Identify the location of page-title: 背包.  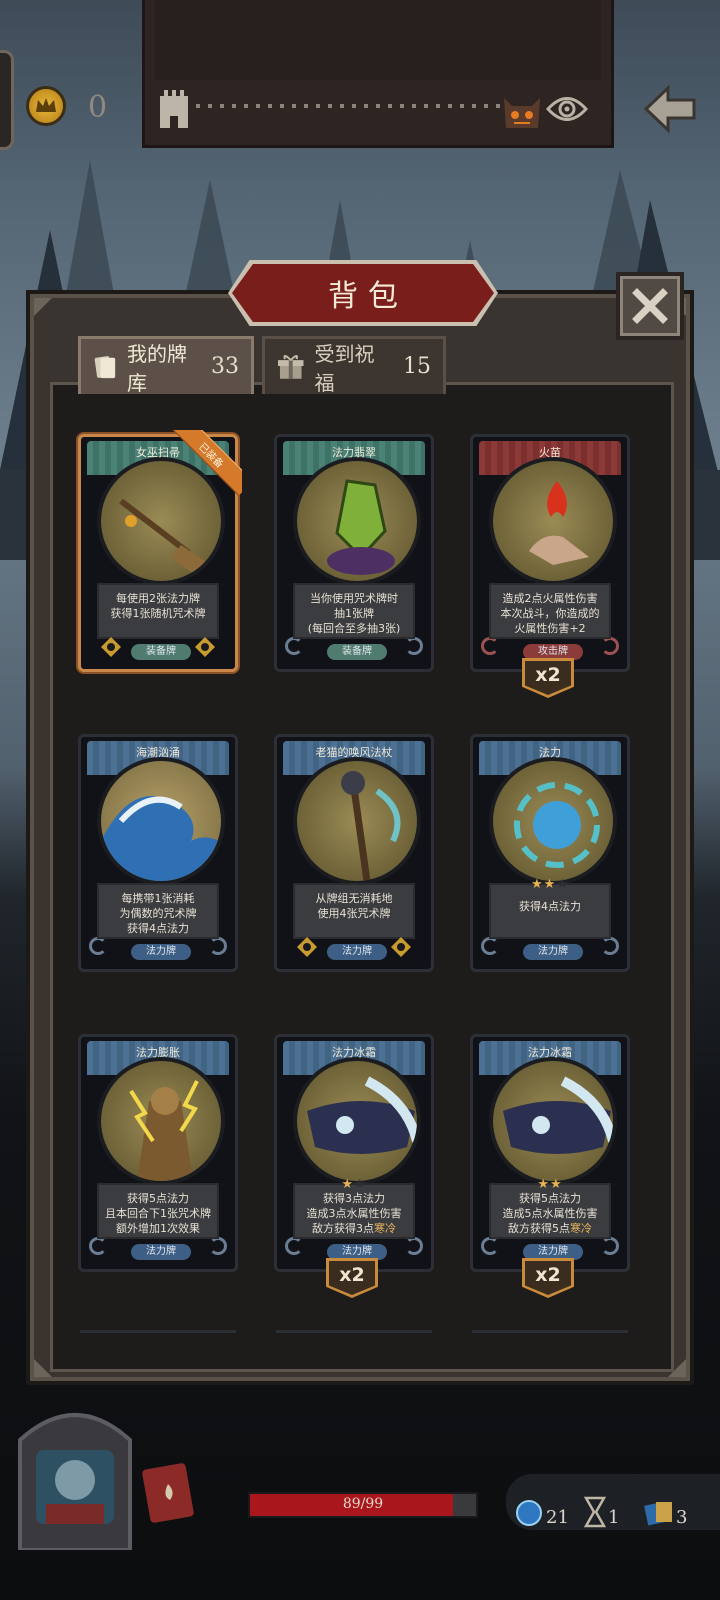
(368, 296).